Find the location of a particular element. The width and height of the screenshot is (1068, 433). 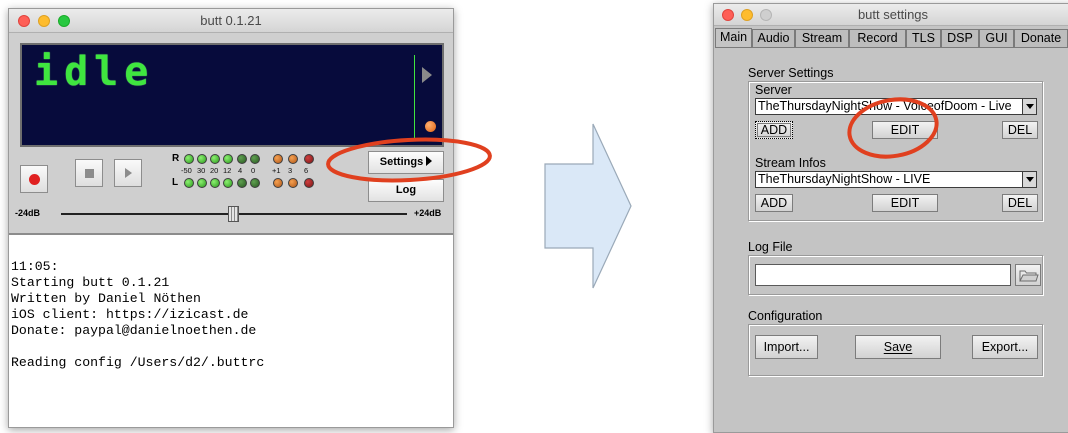

play-button is located at coordinates (128, 173).